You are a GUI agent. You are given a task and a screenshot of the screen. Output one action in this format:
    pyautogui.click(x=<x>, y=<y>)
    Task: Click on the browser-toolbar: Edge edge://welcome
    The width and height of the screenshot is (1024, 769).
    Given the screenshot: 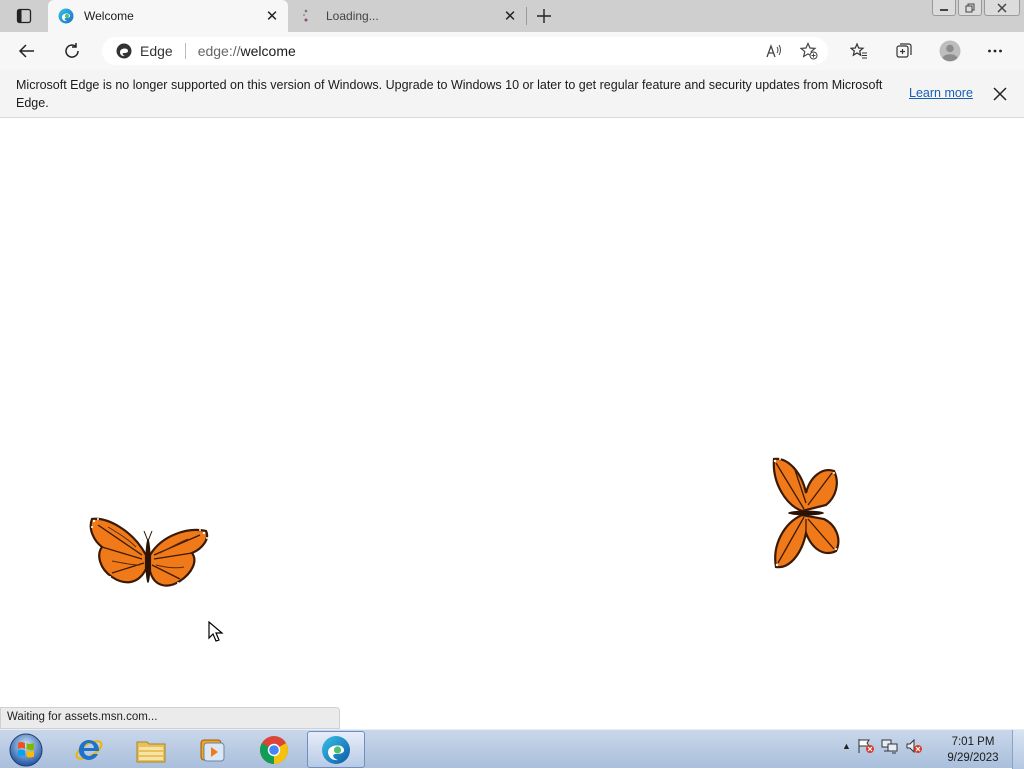 What is the action you would take?
    pyautogui.click(x=512, y=51)
    